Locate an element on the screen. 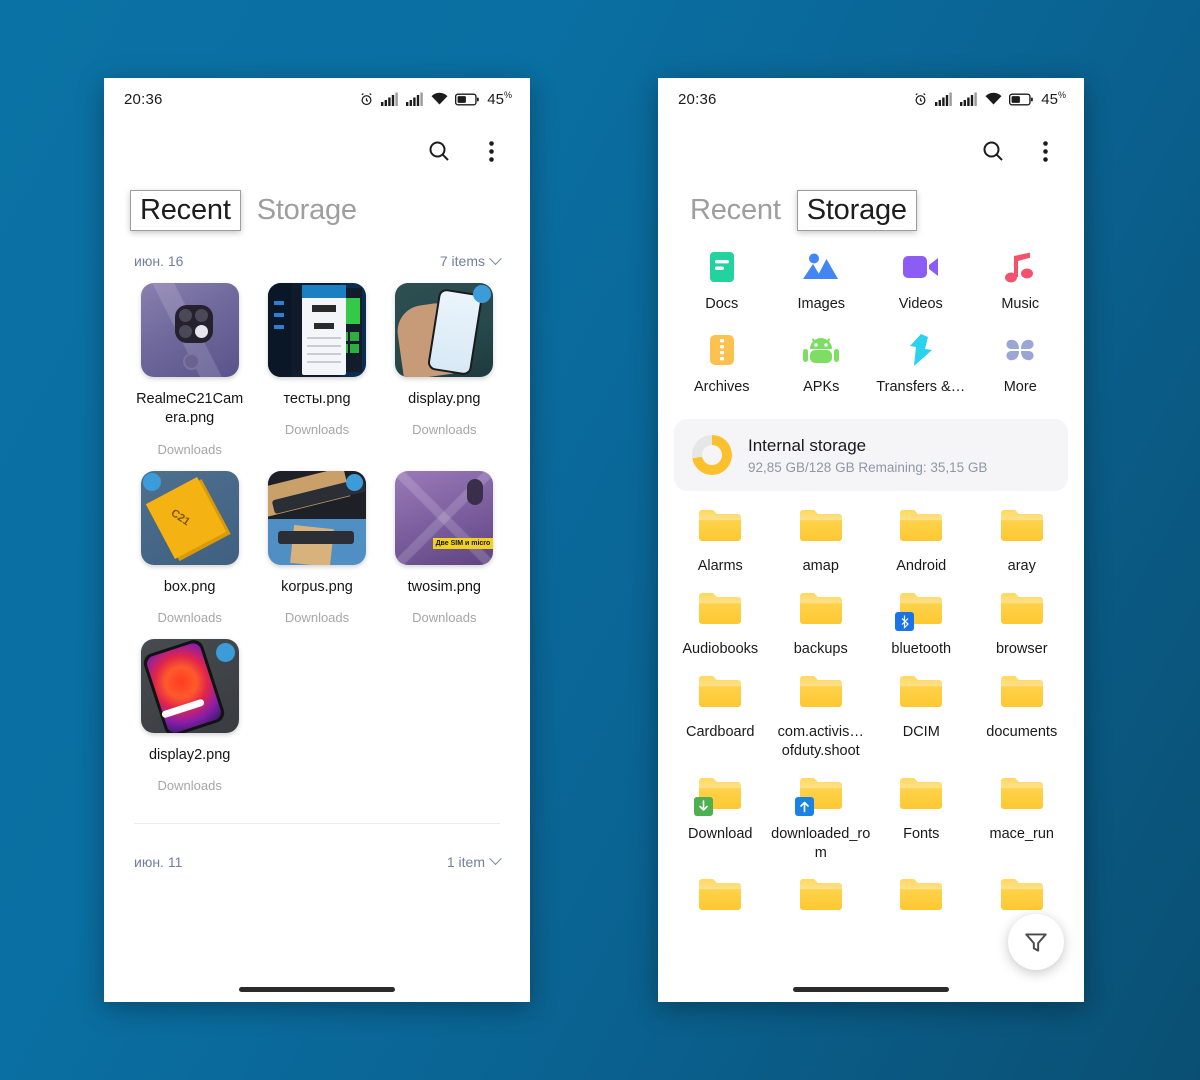  section-count-label: 7 items is located at coordinates (462, 261).